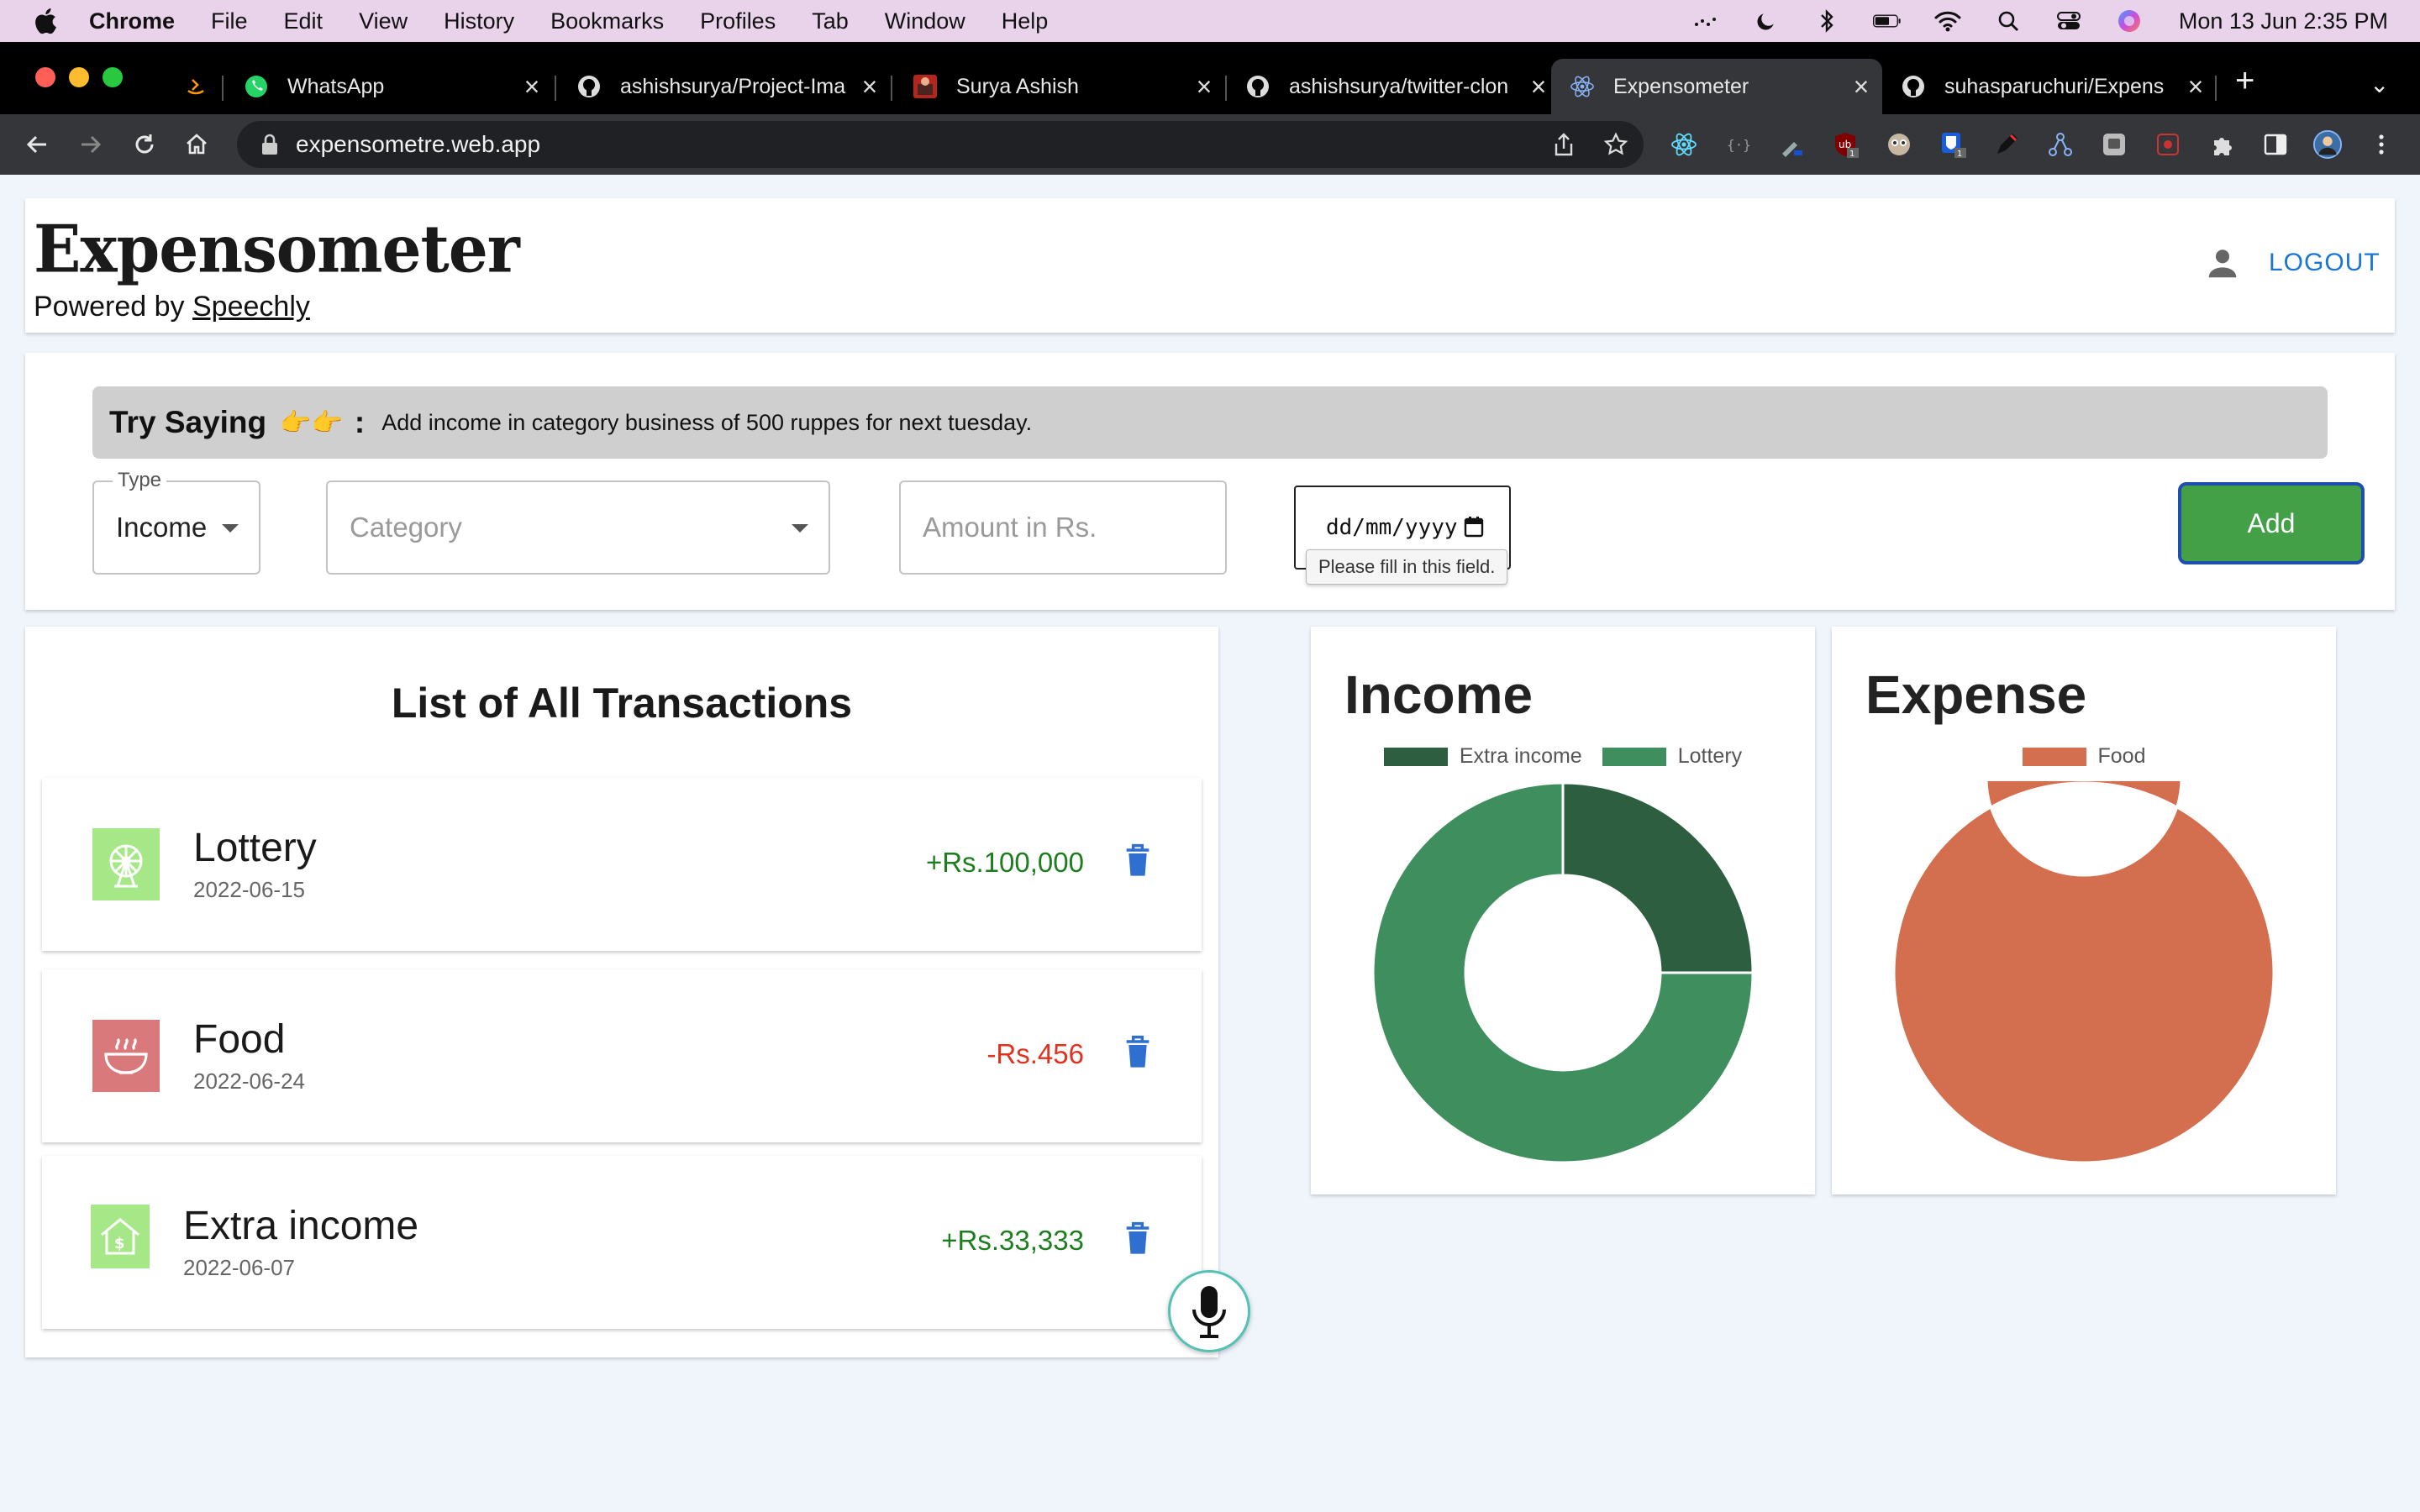 The width and height of the screenshot is (2420, 1512). Describe the element at coordinates (2068, 21) in the screenshot. I see `control-center-icon` at that location.